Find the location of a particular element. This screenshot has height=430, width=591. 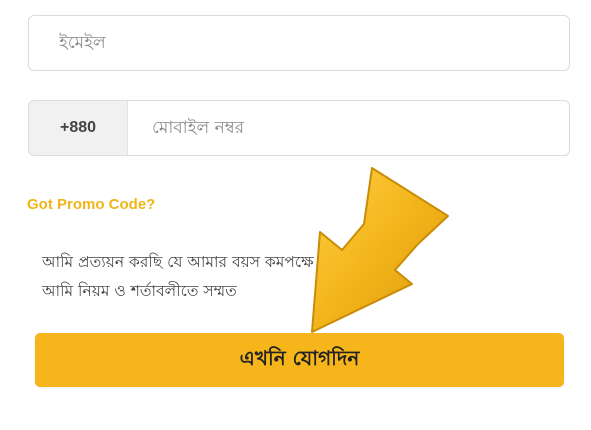

promo-code-link: Got Promo Code? is located at coordinates (91, 204).